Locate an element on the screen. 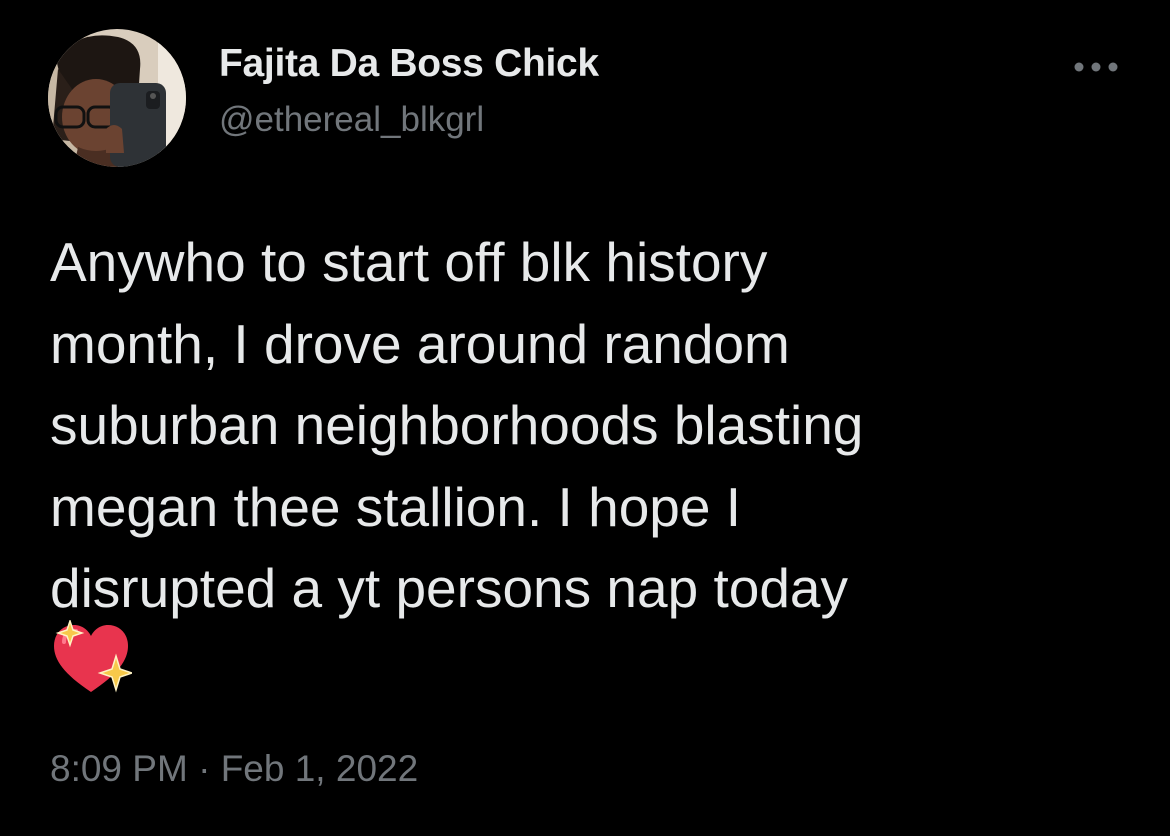 This screenshot has height=836, width=1170. tweet-text-line: megan thee stallion. I hope I is located at coordinates (396, 506).